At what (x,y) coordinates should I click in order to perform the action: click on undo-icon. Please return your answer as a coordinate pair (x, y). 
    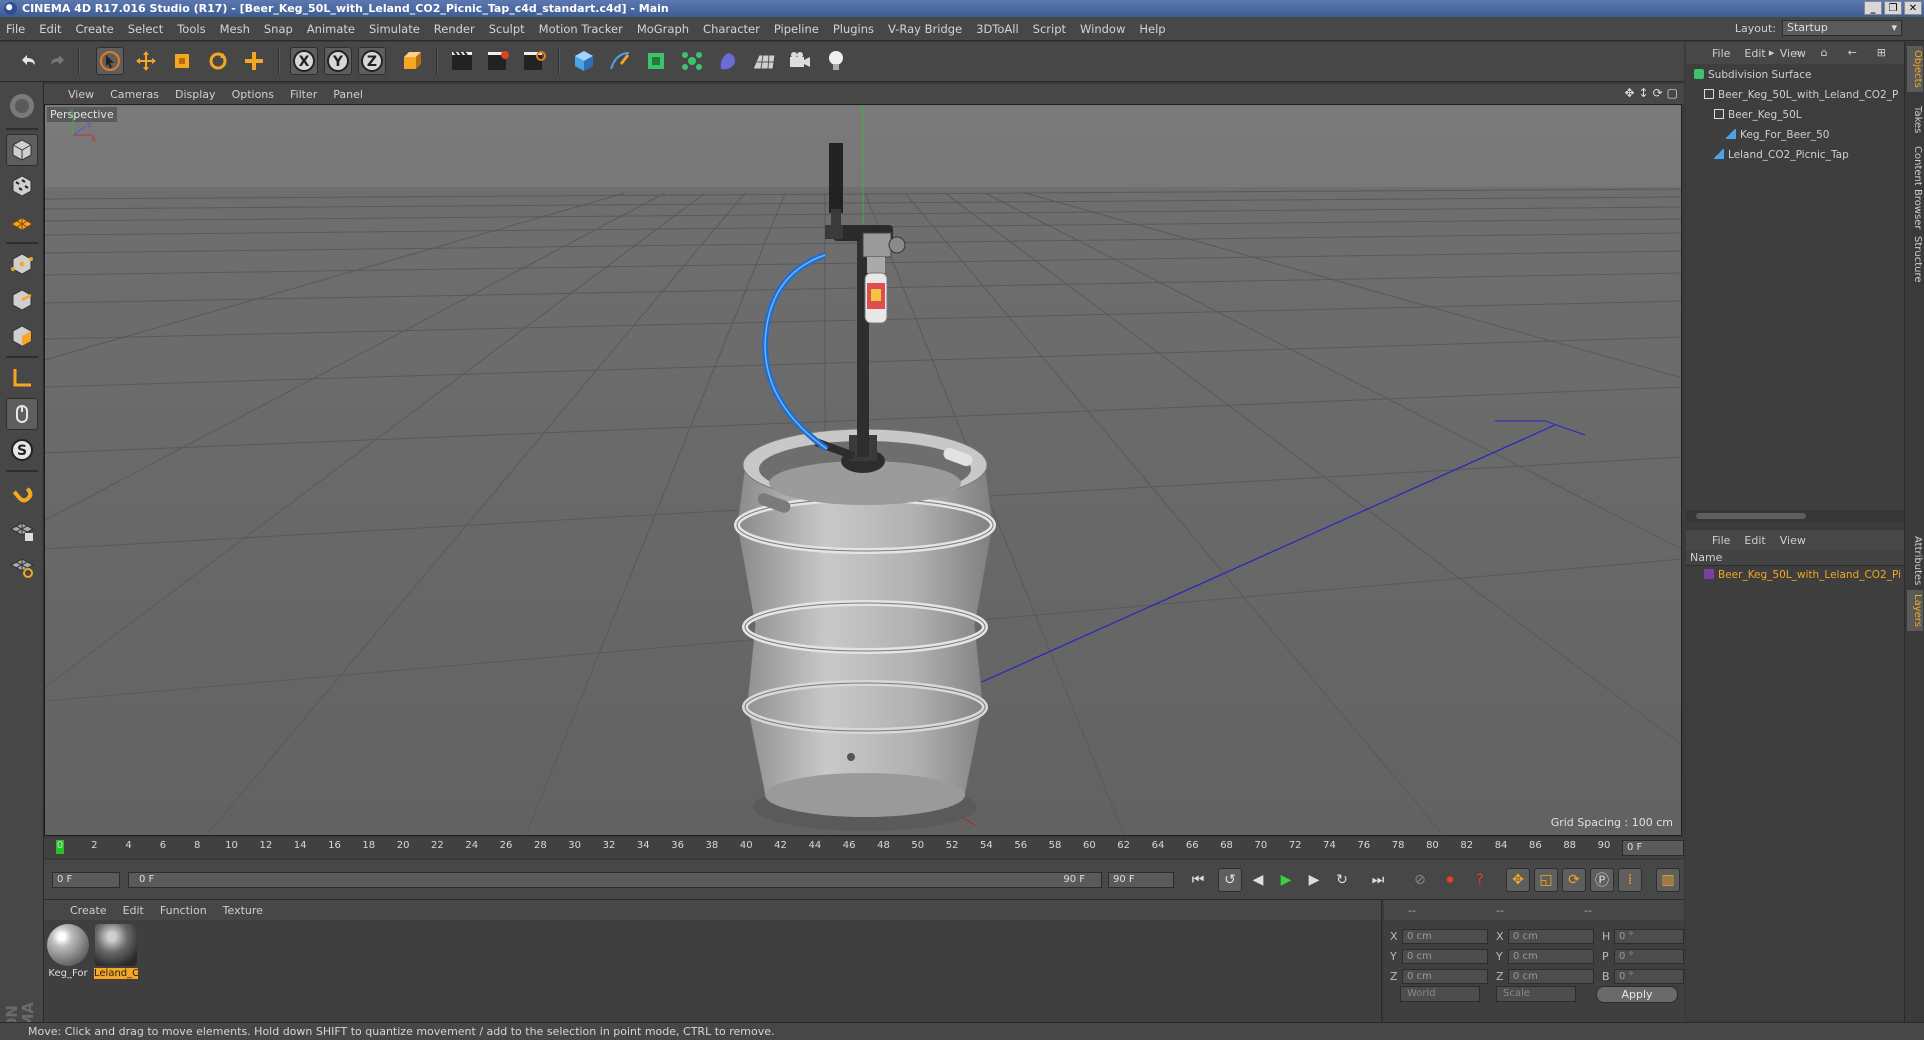
    Looking at the image, I should click on (28, 61).